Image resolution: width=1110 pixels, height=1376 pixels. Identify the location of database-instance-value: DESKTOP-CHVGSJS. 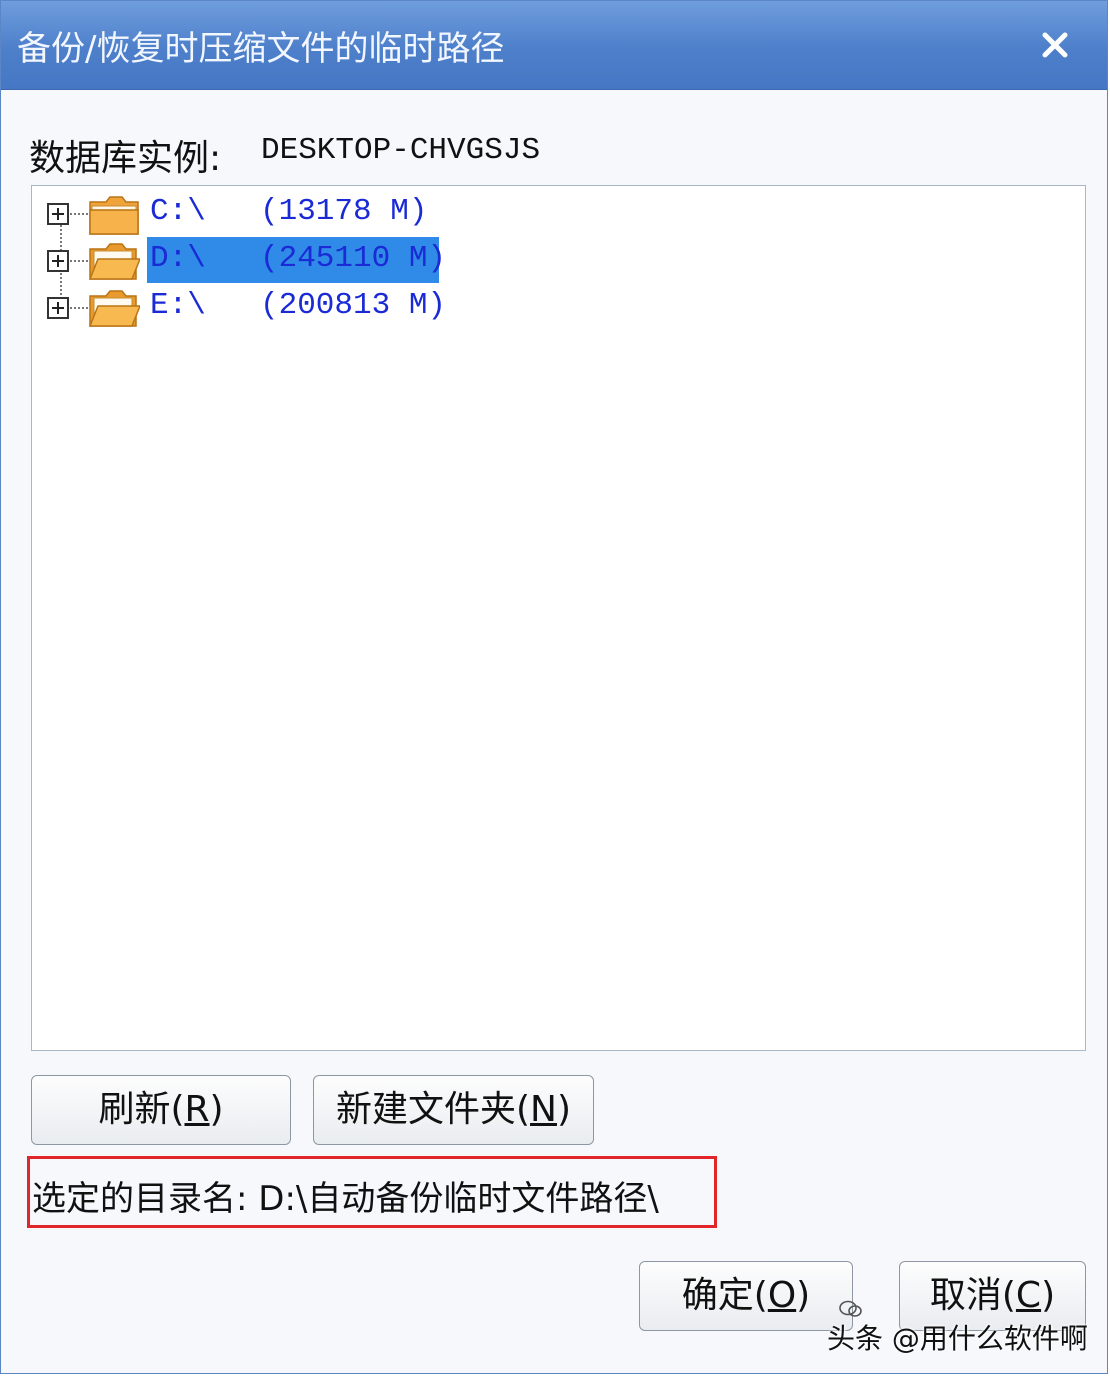
(401, 150).